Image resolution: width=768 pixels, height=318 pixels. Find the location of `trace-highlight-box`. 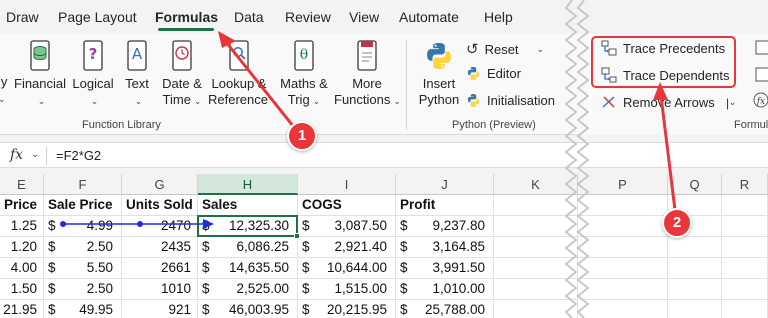

trace-highlight-box is located at coordinates (663, 62).